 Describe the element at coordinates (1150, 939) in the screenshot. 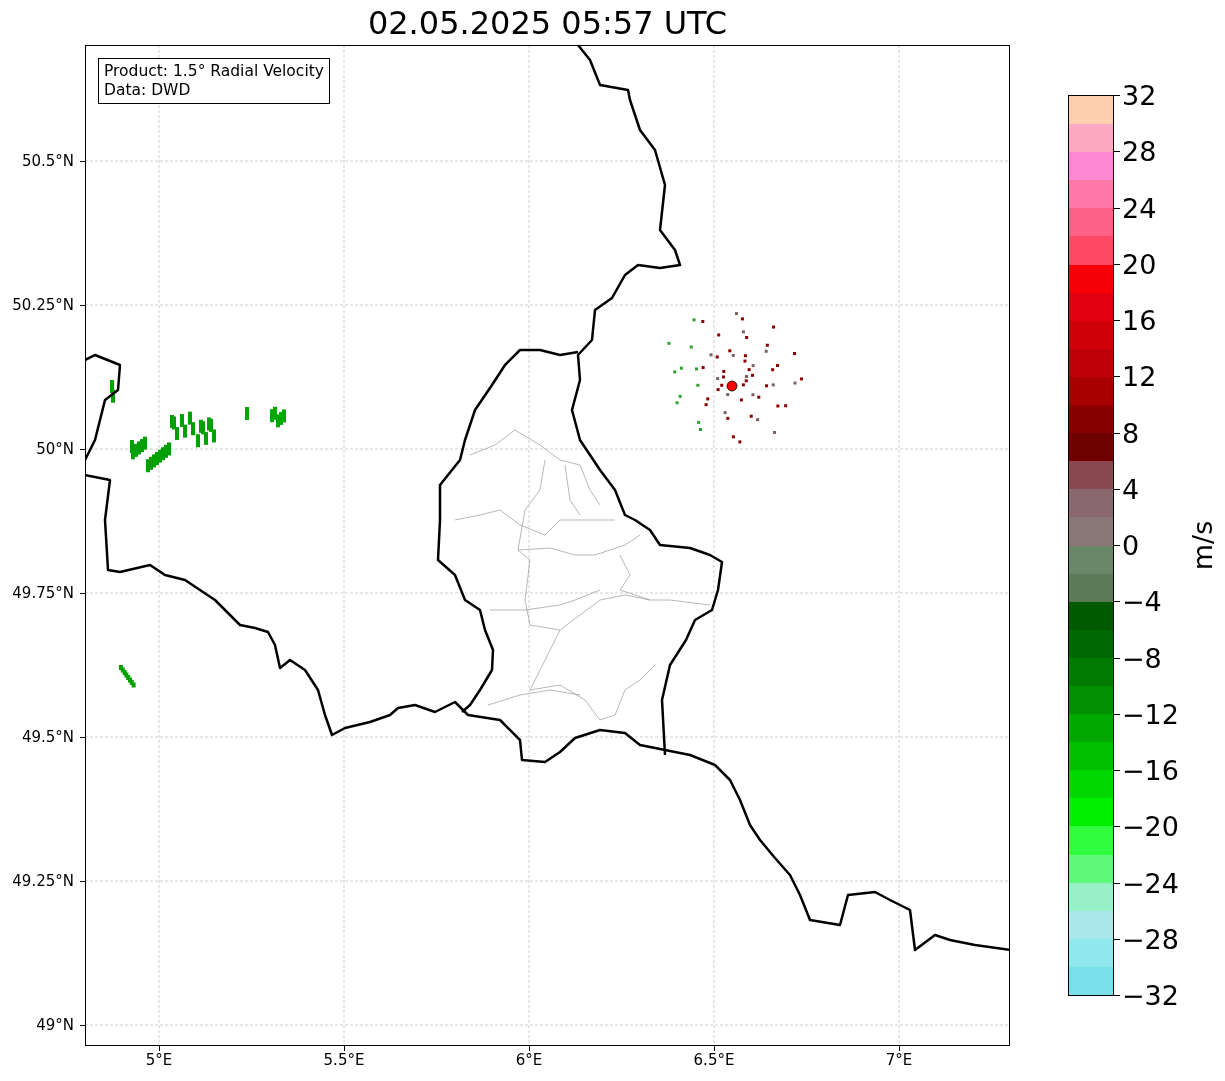

I see `colorbar-tick-label: −28` at that location.